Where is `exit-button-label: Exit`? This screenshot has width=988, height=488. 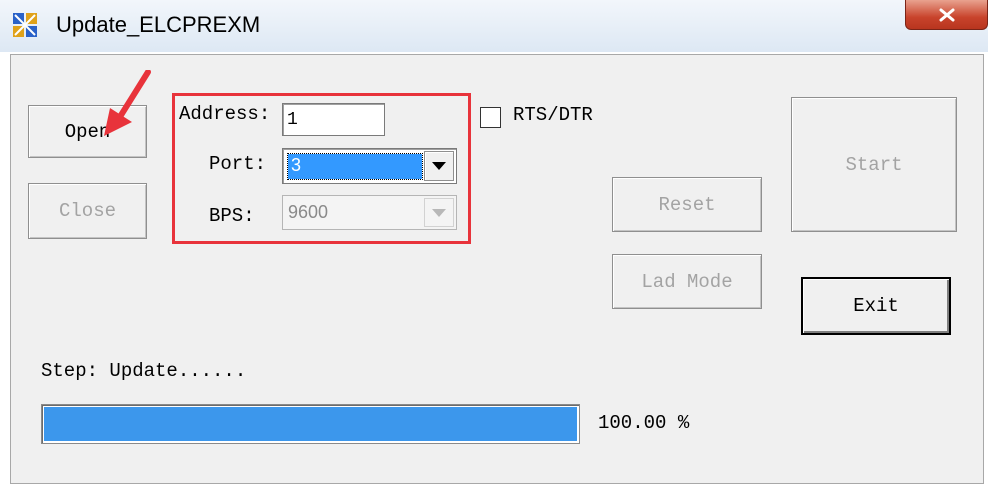 exit-button-label: Exit is located at coordinates (876, 306).